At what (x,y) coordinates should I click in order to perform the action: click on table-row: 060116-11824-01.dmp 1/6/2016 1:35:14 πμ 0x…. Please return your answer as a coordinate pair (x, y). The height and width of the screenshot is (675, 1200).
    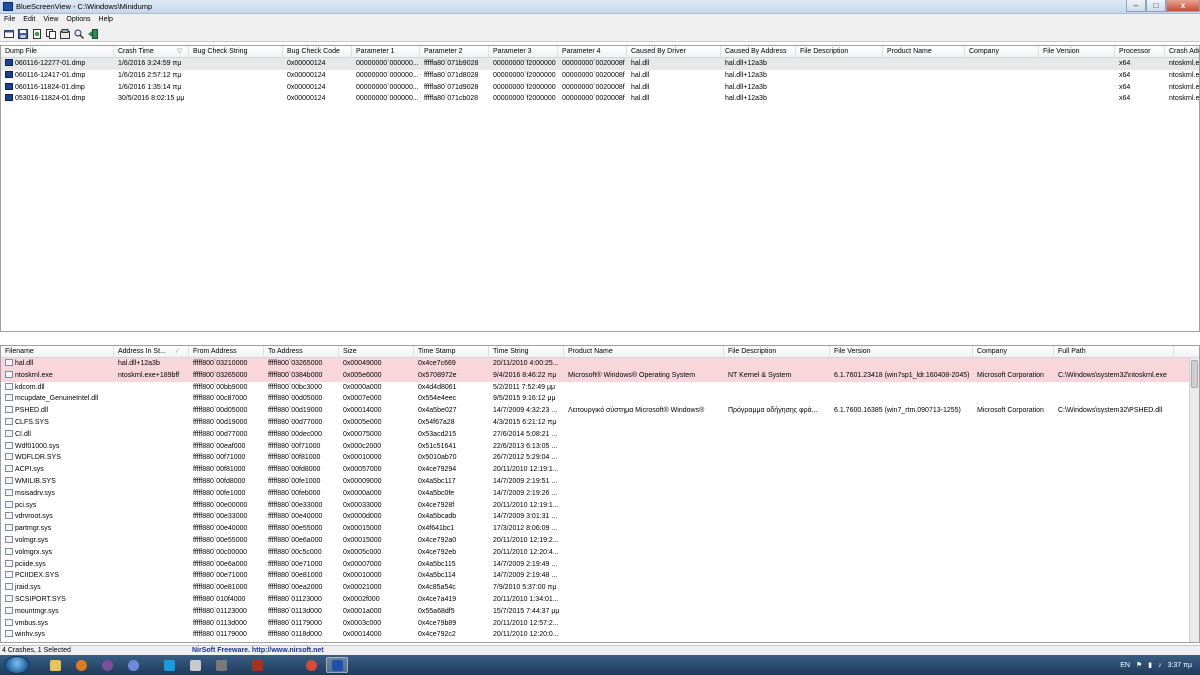
    Looking at the image, I should click on (600, 88).